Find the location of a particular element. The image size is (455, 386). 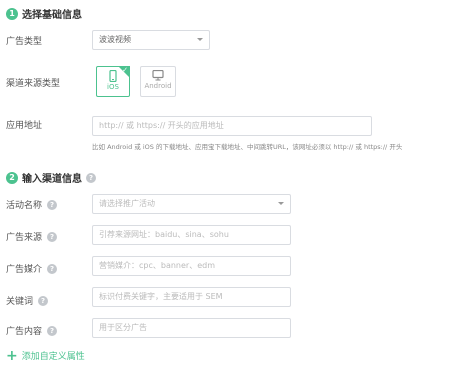

ad-medium-input: 营销媒介：cpc、banner、edm is located at coordinates (191, 266).